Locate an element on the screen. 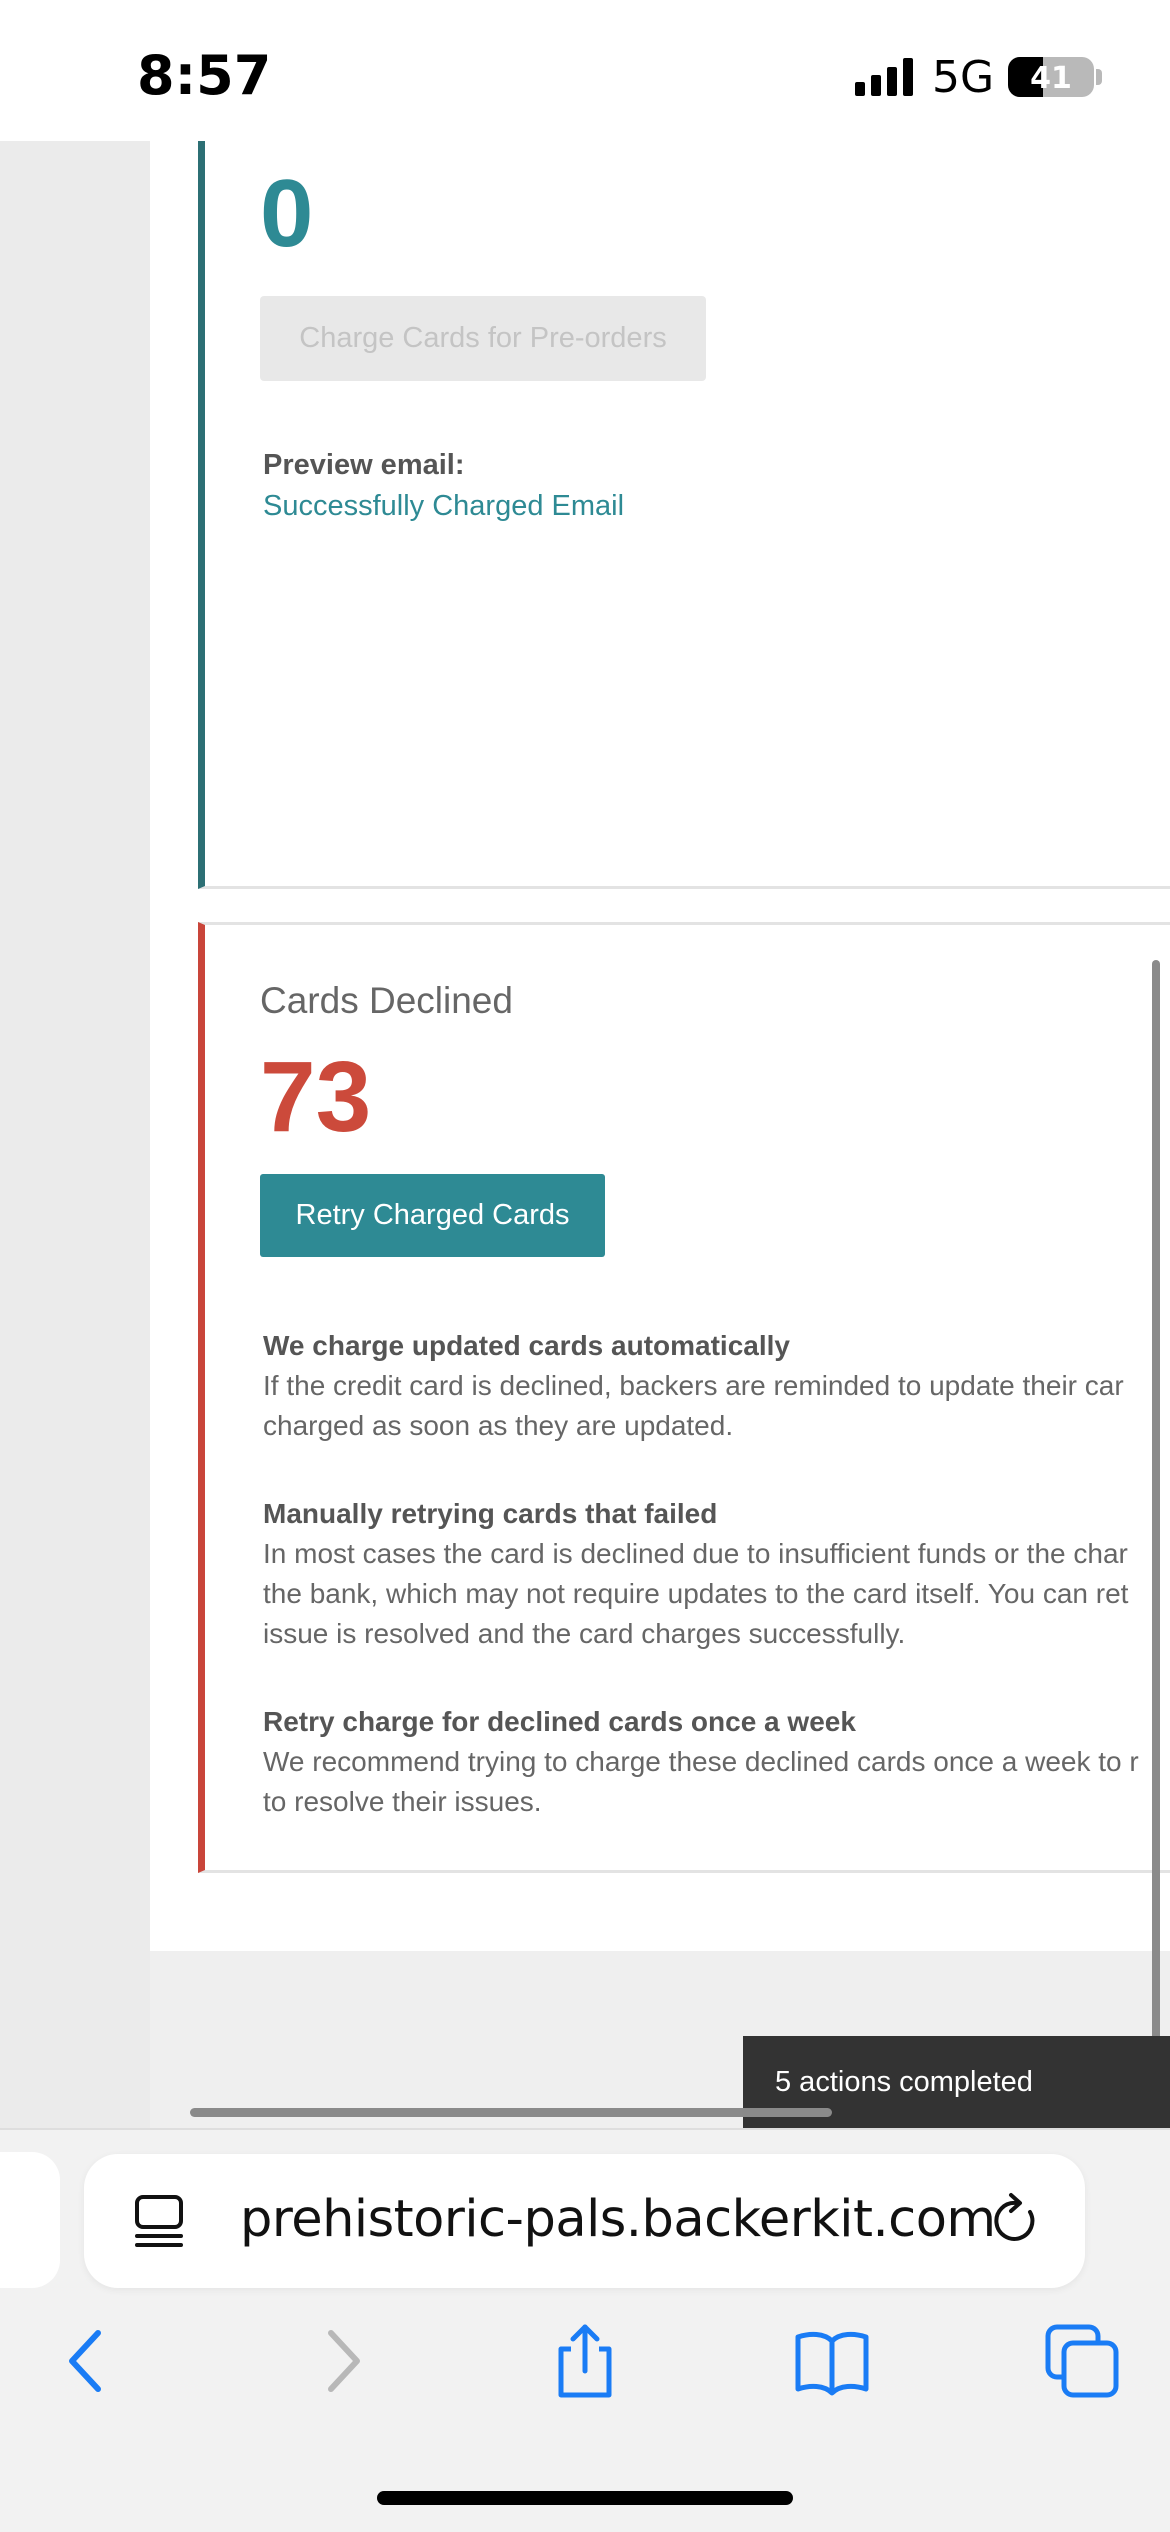 The height and width of the screenshot is (2532, 1170). preview-email-label: Preview email: is located at coordinates (364, 465).